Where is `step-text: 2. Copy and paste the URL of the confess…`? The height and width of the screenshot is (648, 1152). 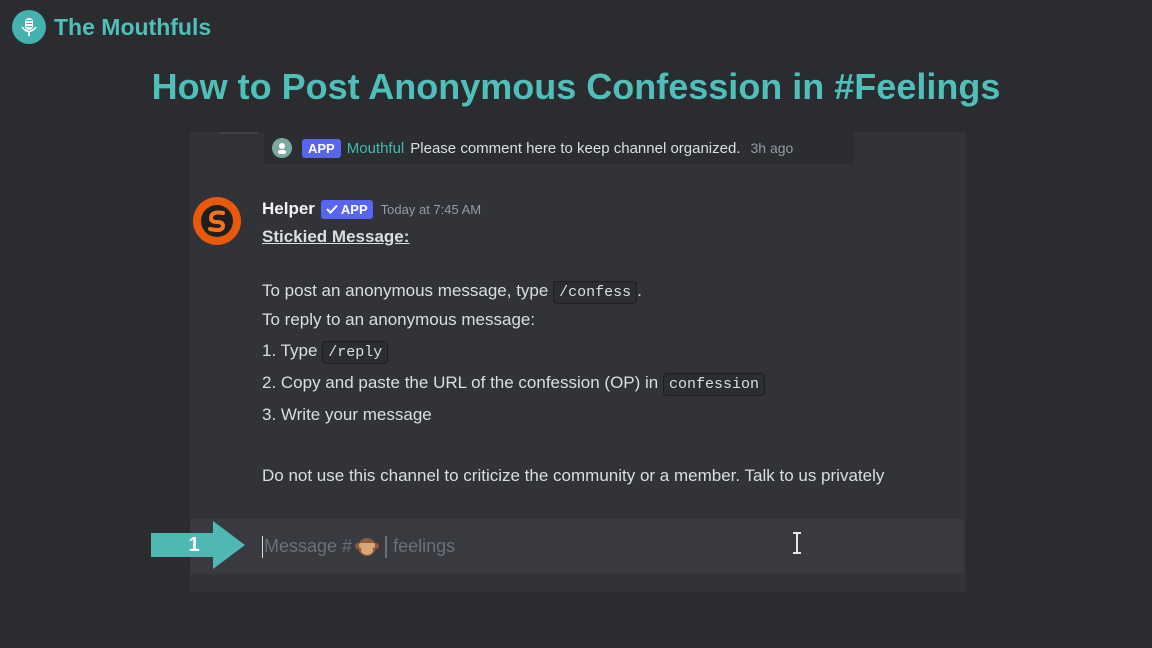
step-text: 2. Copy and paste the URL of the confess… is located at coordinates (460, 382).